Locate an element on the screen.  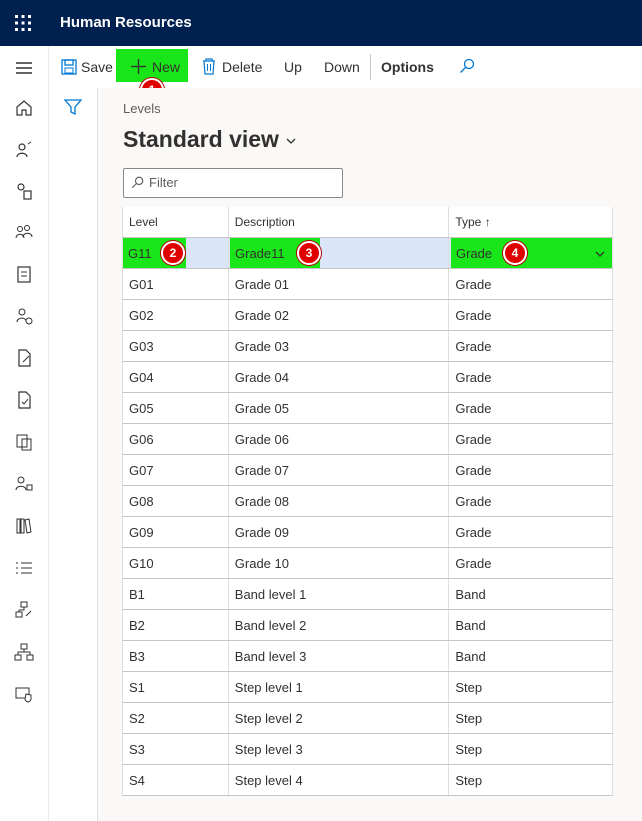
description-cell: Grade 04 is located at coordinates (339, 377).